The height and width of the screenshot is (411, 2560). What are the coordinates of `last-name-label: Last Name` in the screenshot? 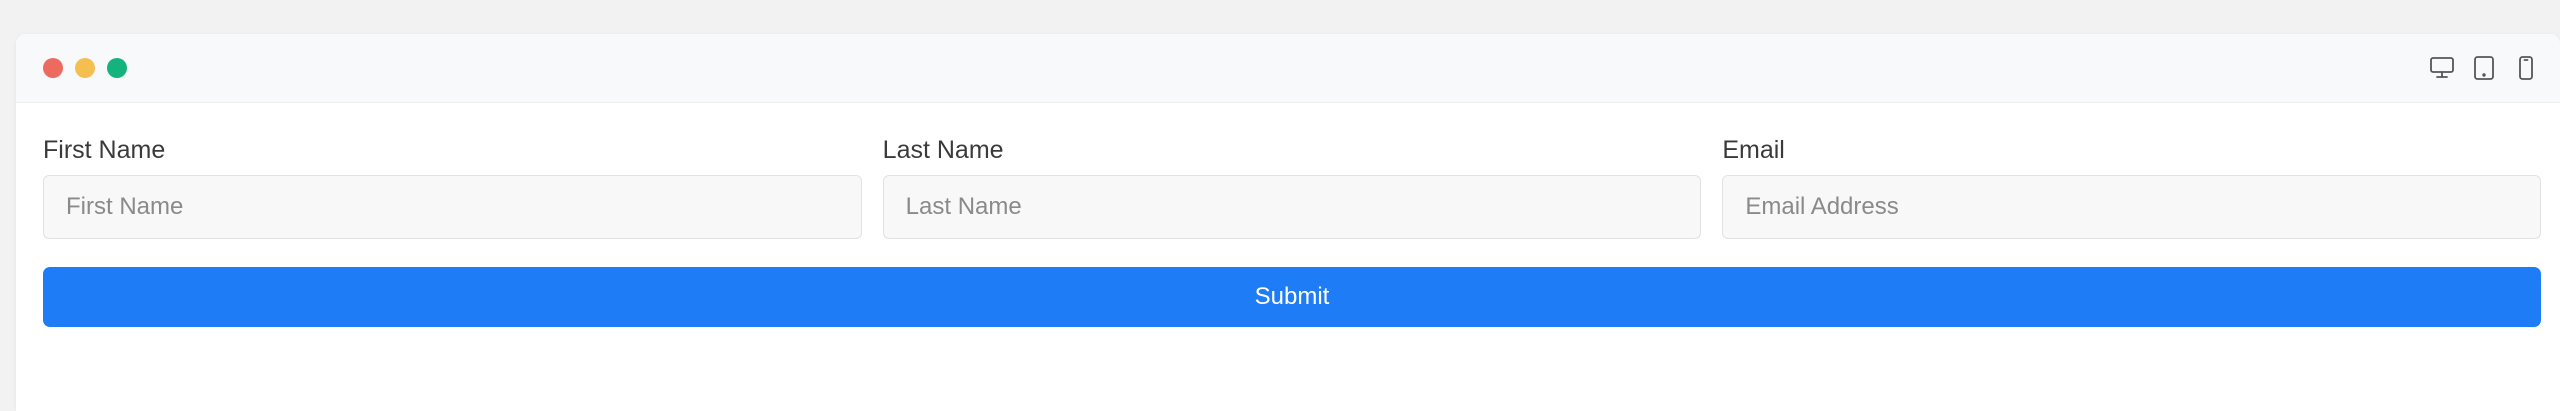 It's located at (943, 150).